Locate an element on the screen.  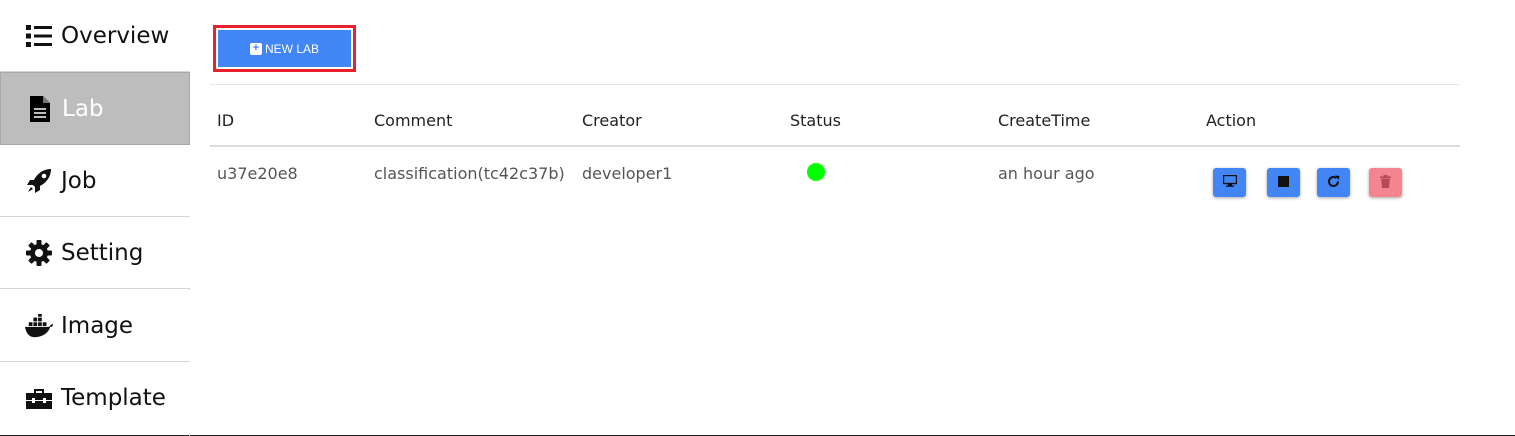
list-icon is located at coordinates (39, 36).